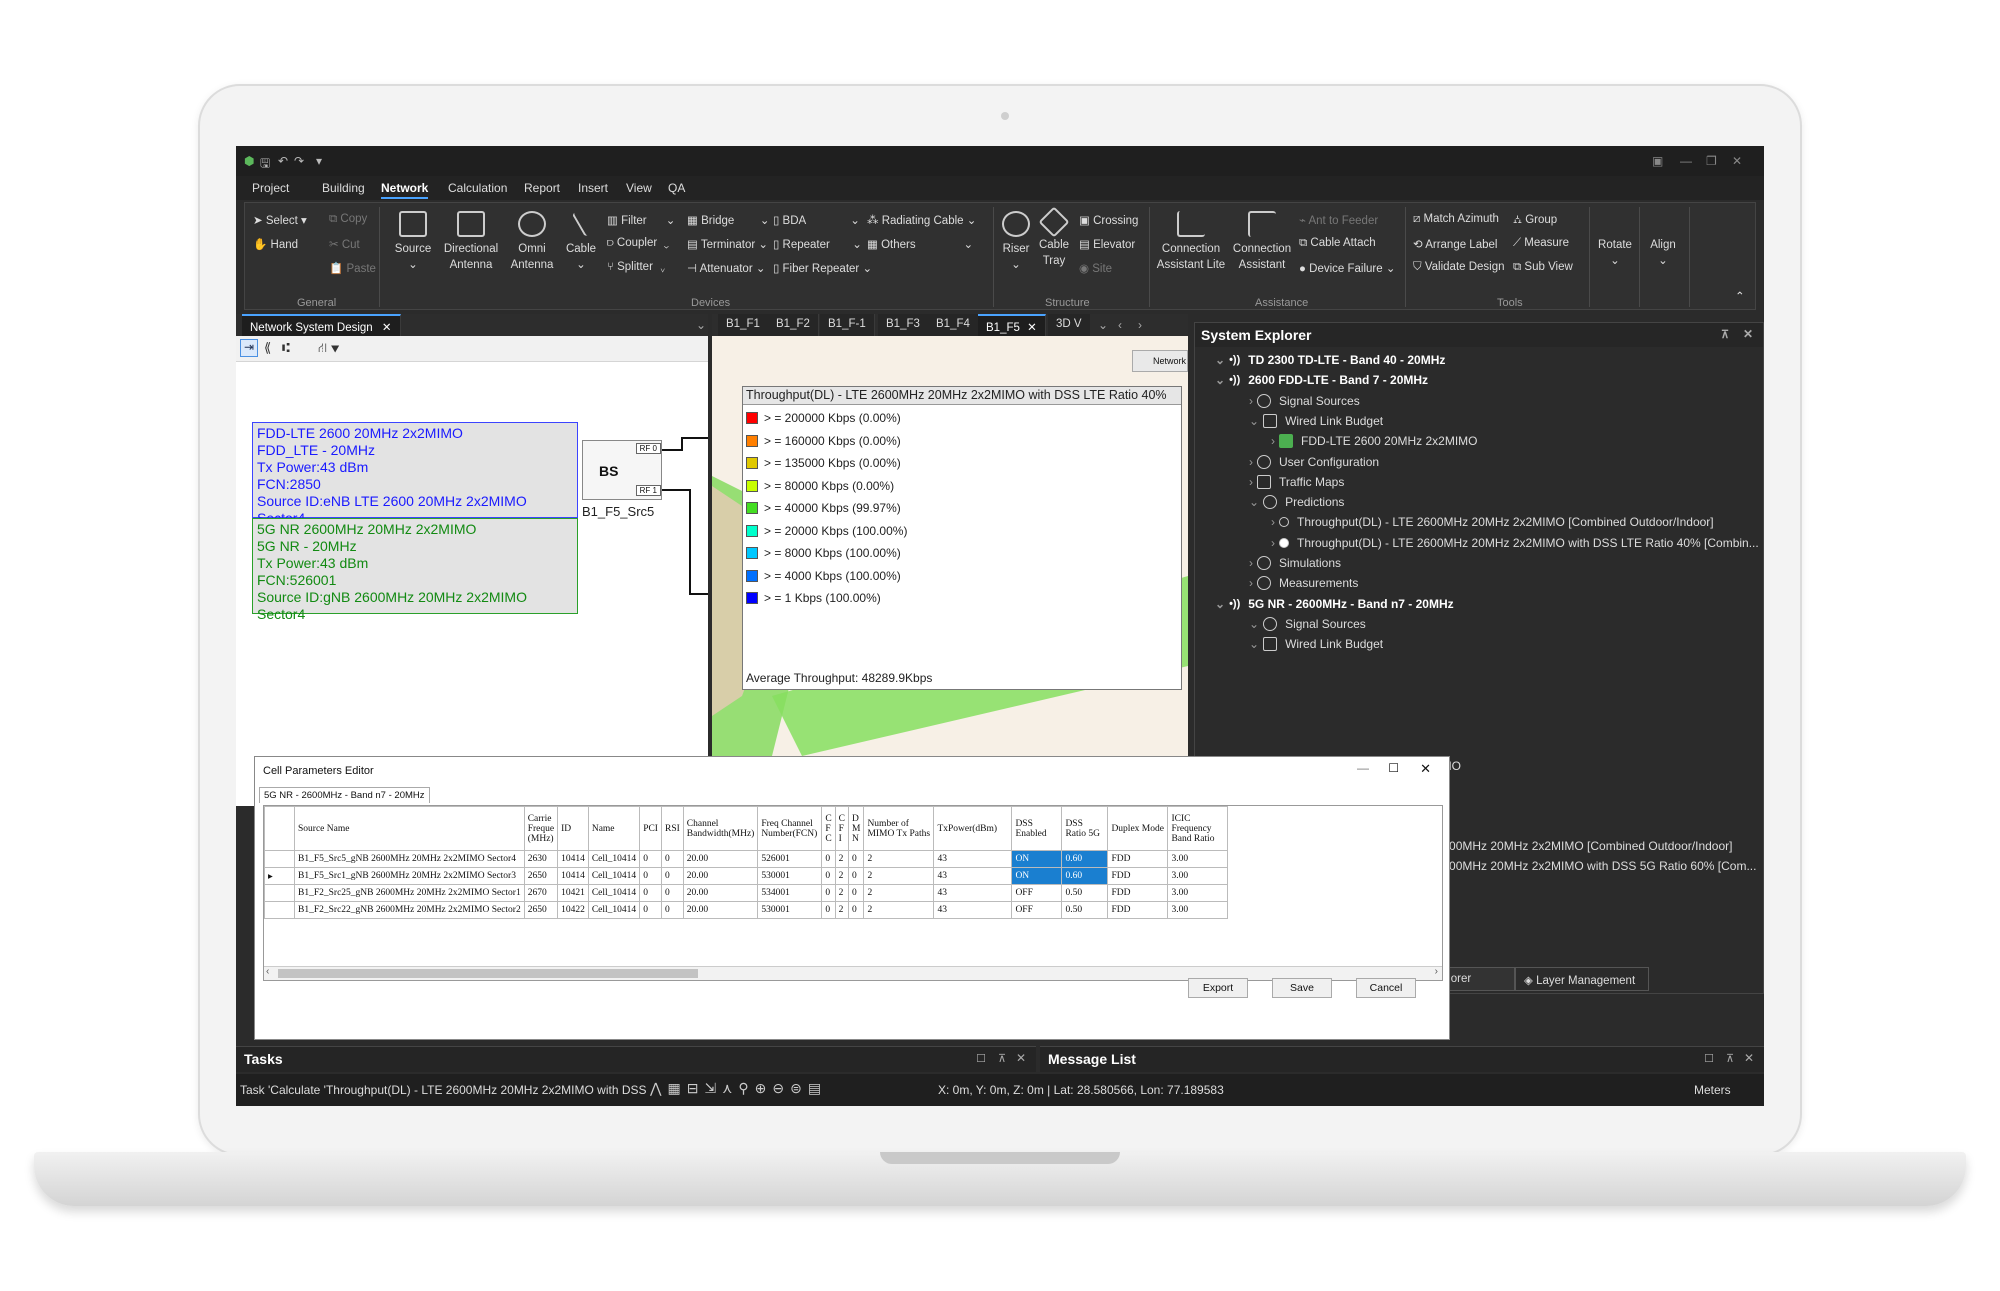 The width and height of the screenshot is (2000, 1291). I want to click on menu-report: Report, so click(542, 188).